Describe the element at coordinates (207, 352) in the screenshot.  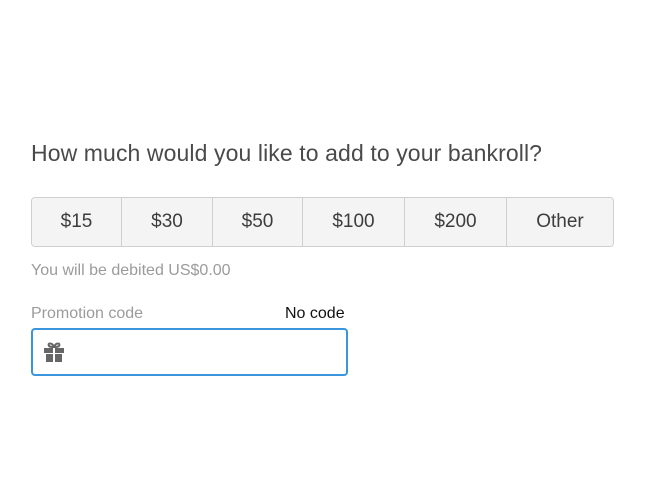
I see `promo-code-input` at that location.